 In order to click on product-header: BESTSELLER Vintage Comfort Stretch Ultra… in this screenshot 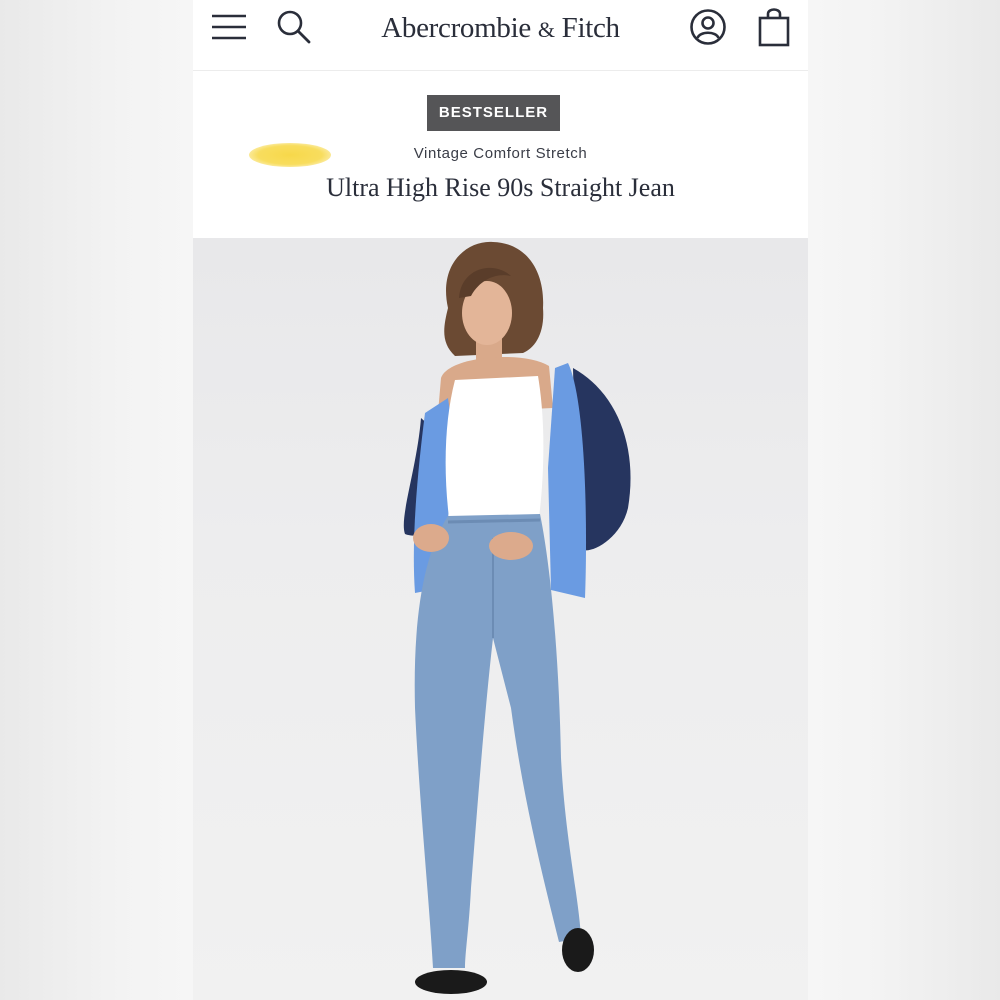, I will do `click(500, 154)`.